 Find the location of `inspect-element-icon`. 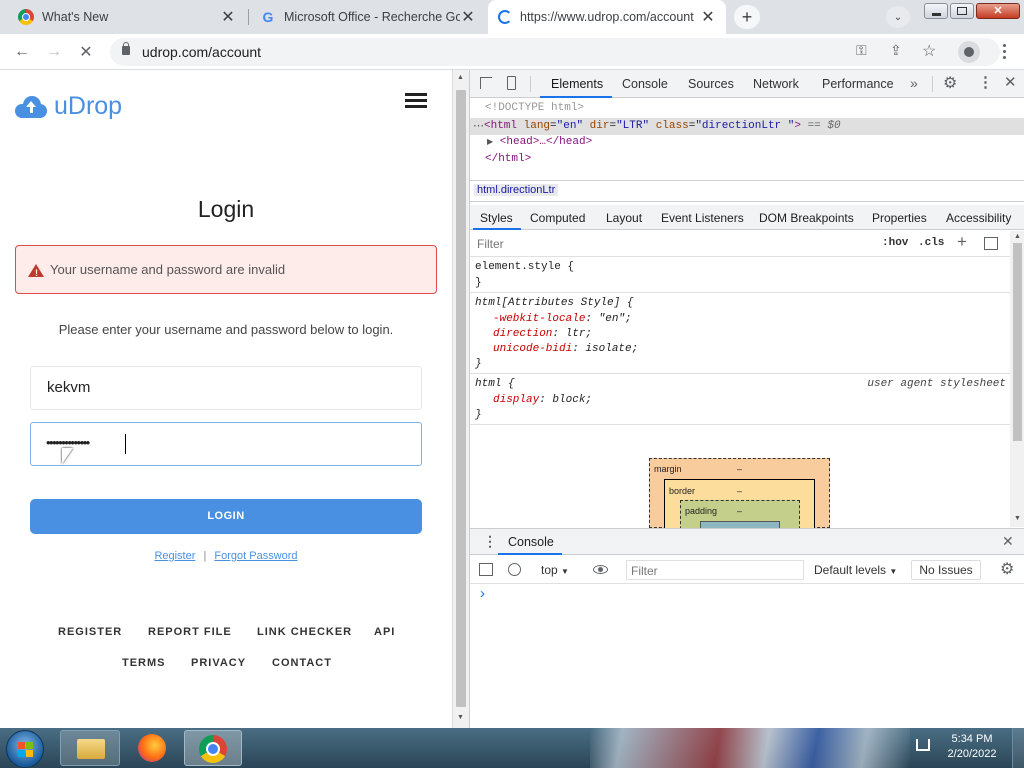

inspect-element-icon is located at coordinates (486, 83).